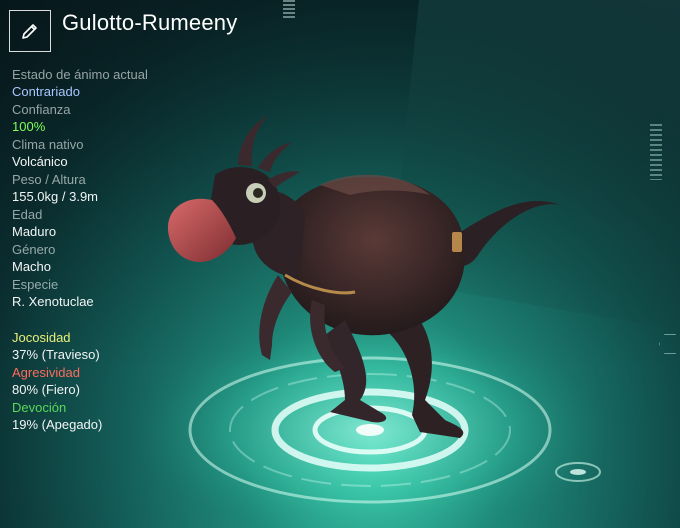 This screenshot has height=528, width=680. I want to click on stat-value: Macho, so click(32, 266).